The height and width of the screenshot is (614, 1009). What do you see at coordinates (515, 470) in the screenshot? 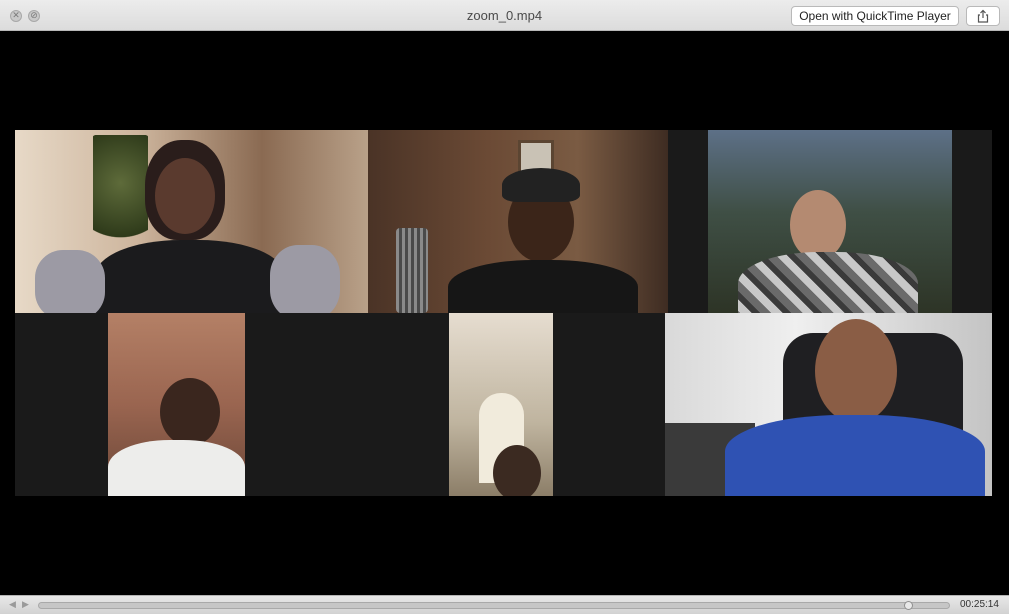
I see `participant-5-figure` at bounding box center [515, 470].